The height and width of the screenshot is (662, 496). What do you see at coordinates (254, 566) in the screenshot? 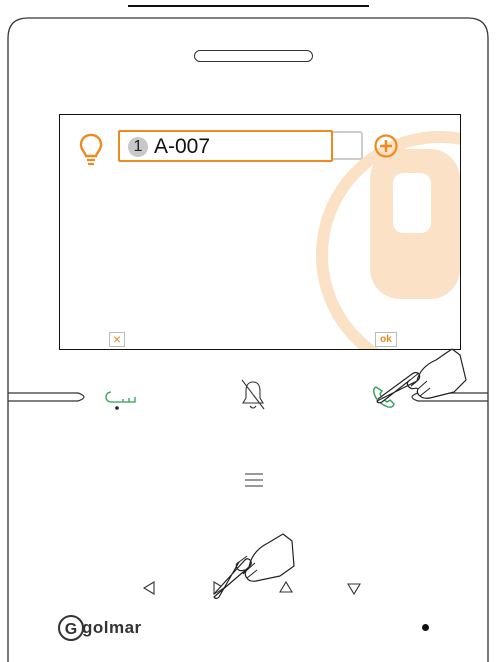
I see `pointer-hand-arrow-icon` at bounding box center [254, 566].